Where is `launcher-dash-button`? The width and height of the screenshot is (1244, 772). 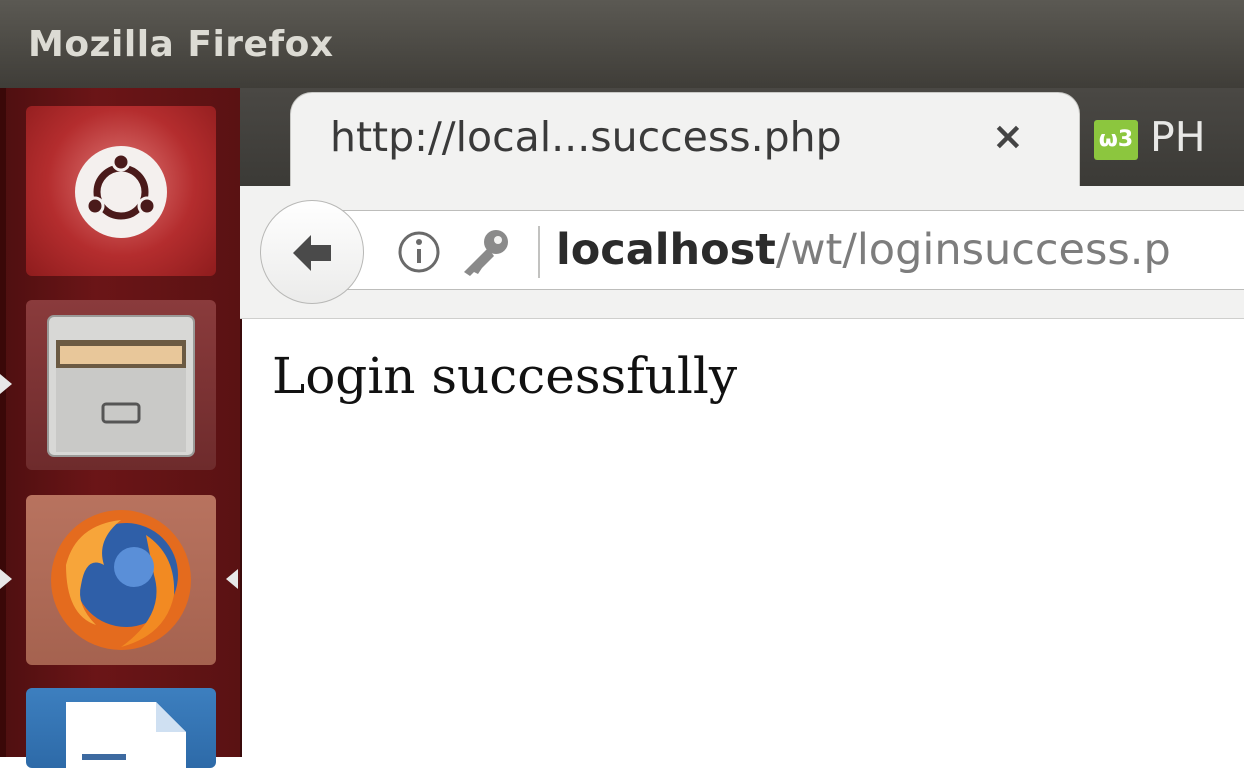 launcher-dash-button is located at coordinates (121, 191).